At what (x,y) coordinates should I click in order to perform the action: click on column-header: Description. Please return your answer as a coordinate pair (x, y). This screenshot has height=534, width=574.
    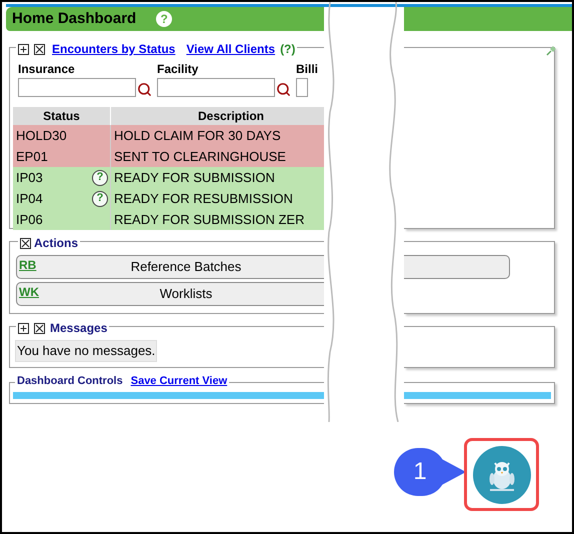
    Looking at the image, I should click on (230, 116).